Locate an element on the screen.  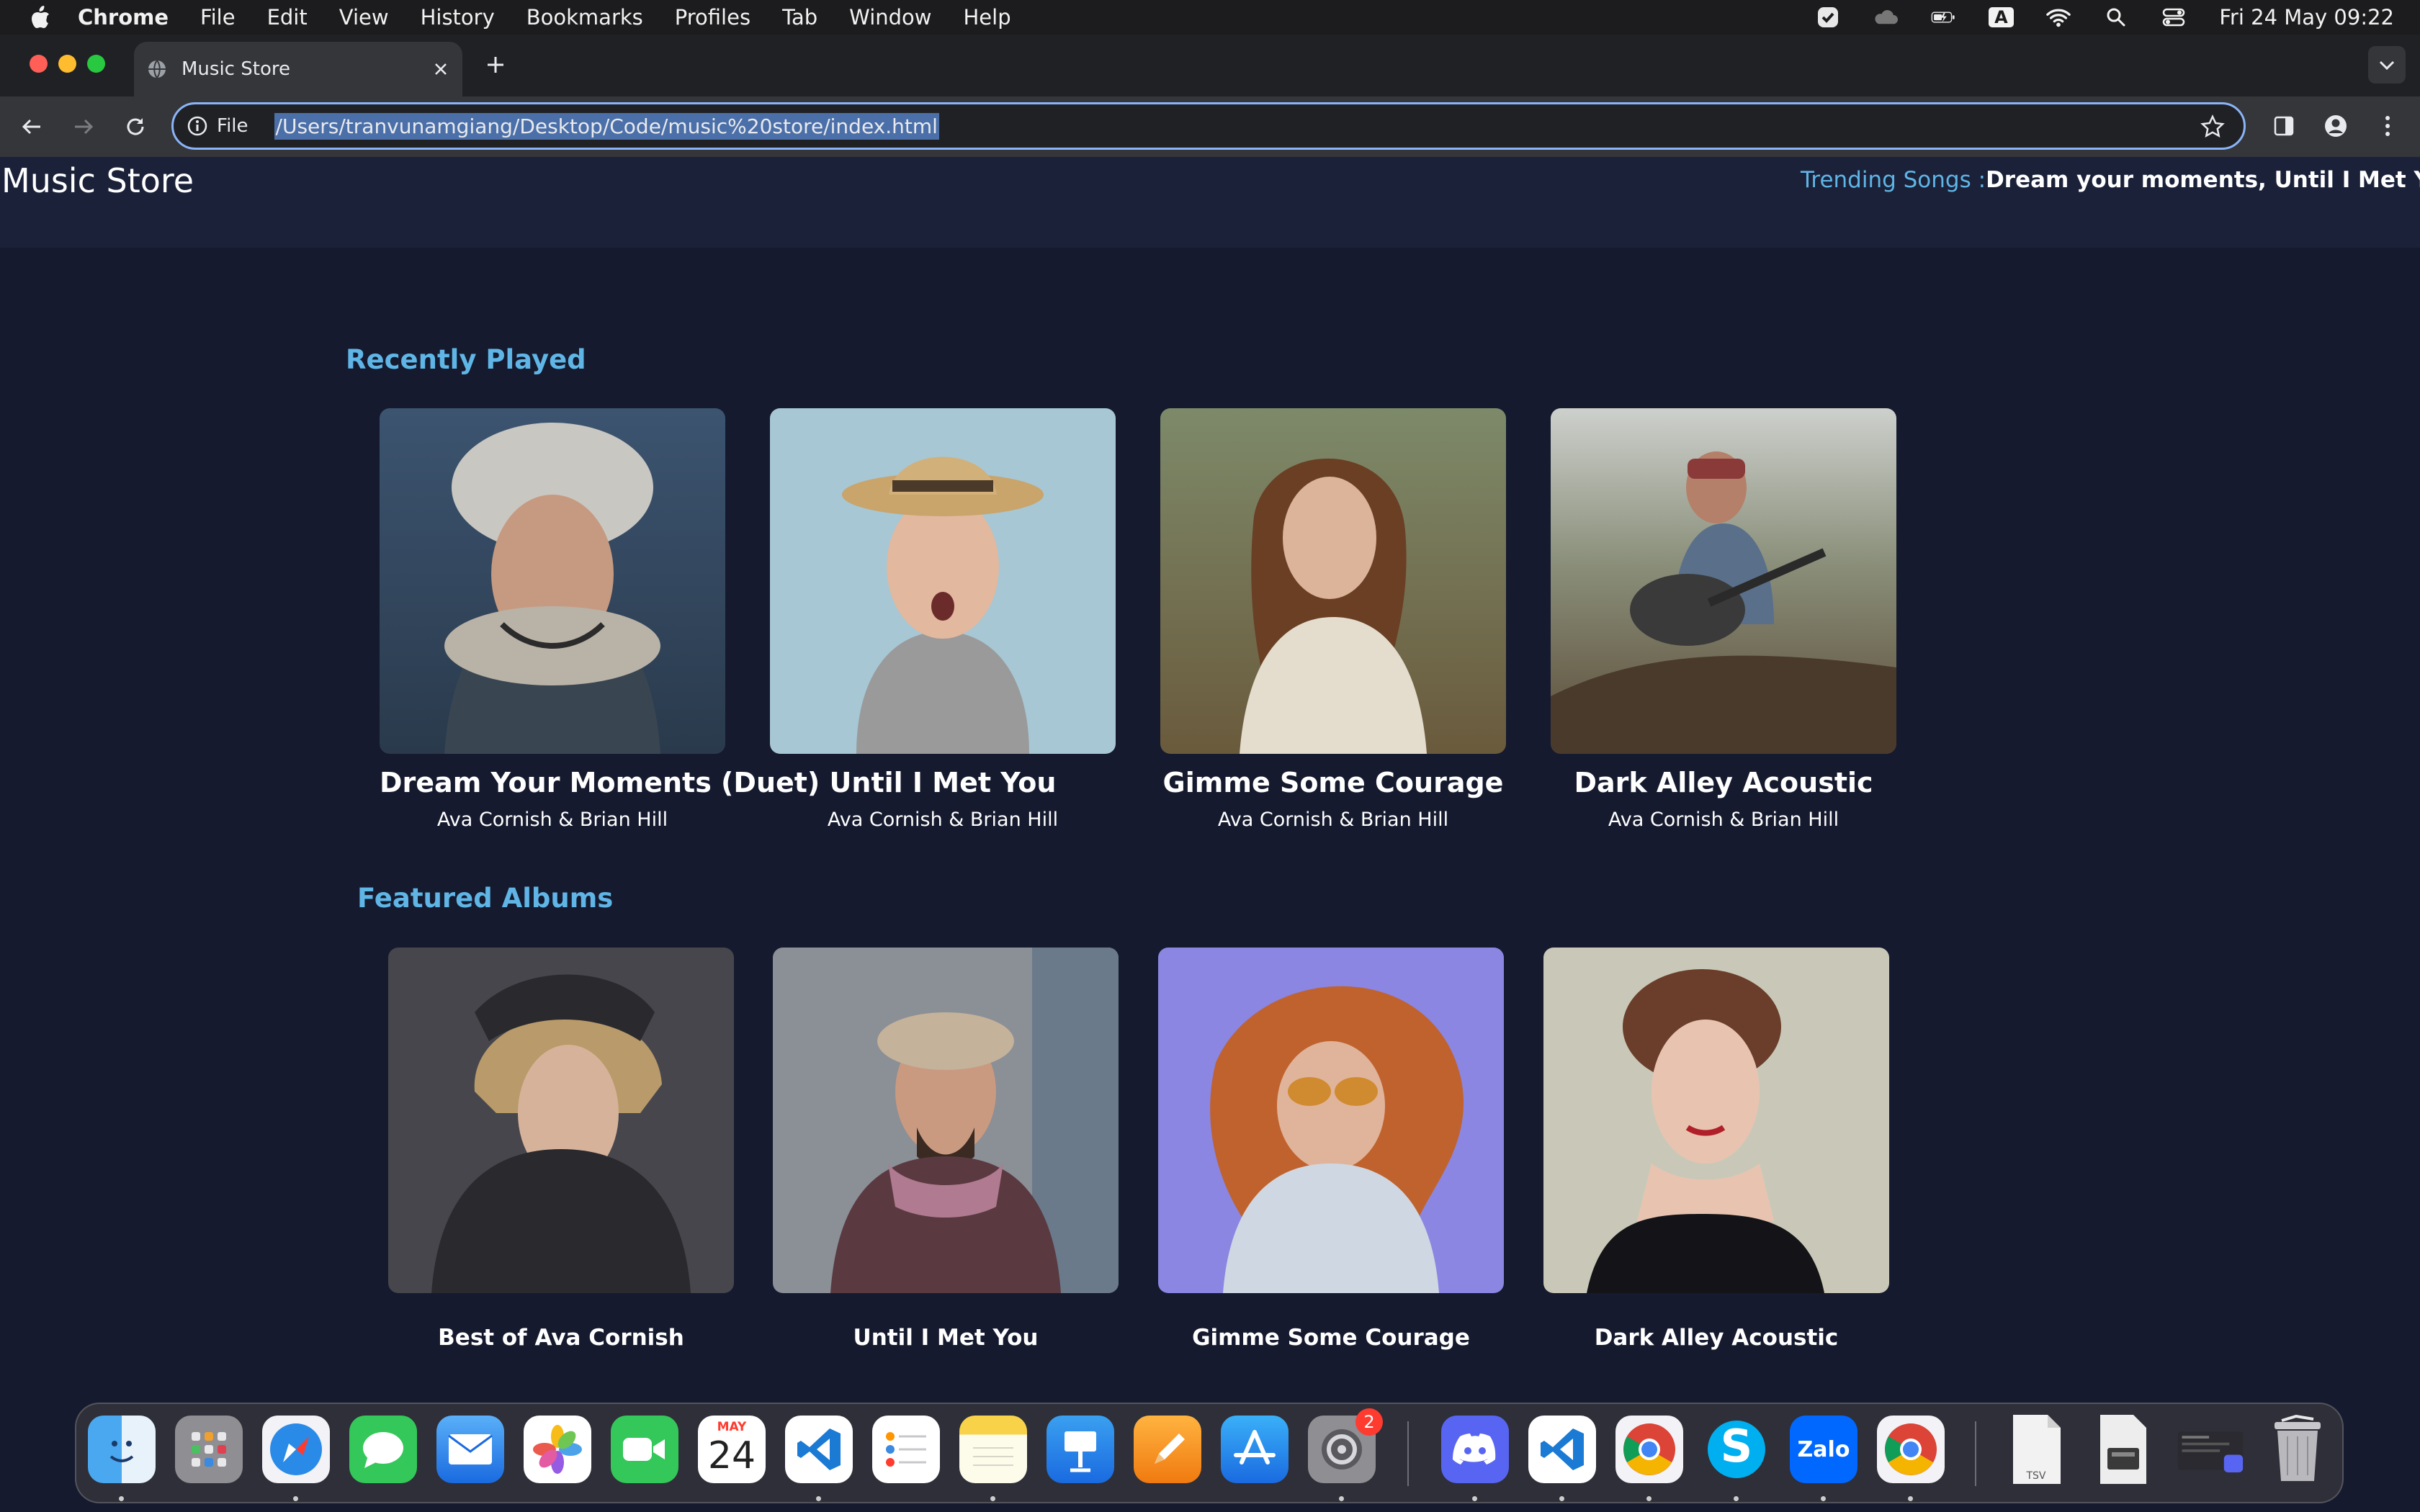
album-card: Gimme Some Courage is located at coordinates (1331, 1149).